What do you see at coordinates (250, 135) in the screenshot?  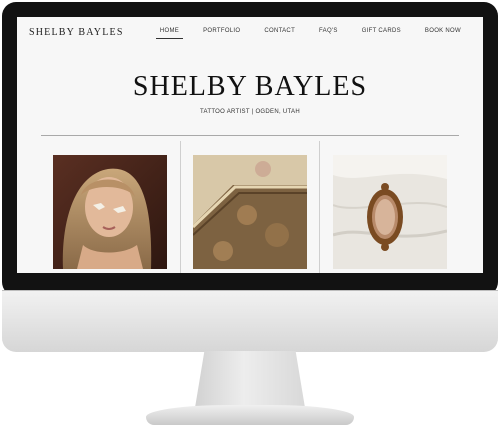 I see `divider` at bounding box center [250, 135].